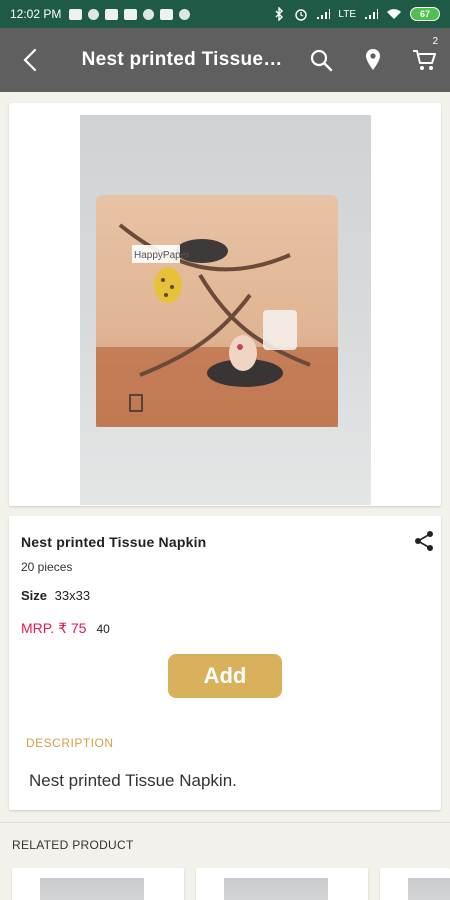  I want to click on instagram-notification-icon, so click(167, 14).